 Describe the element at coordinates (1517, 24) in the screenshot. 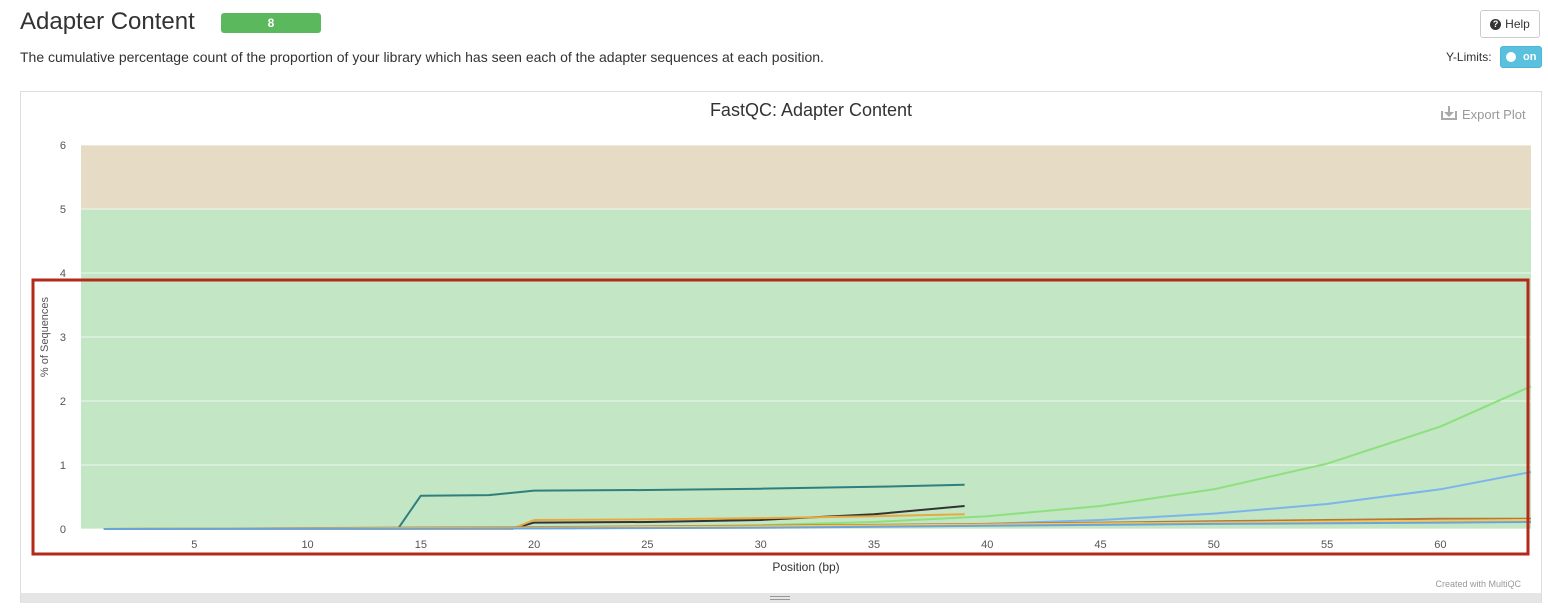

I see `help-button-label: Help` at that location.